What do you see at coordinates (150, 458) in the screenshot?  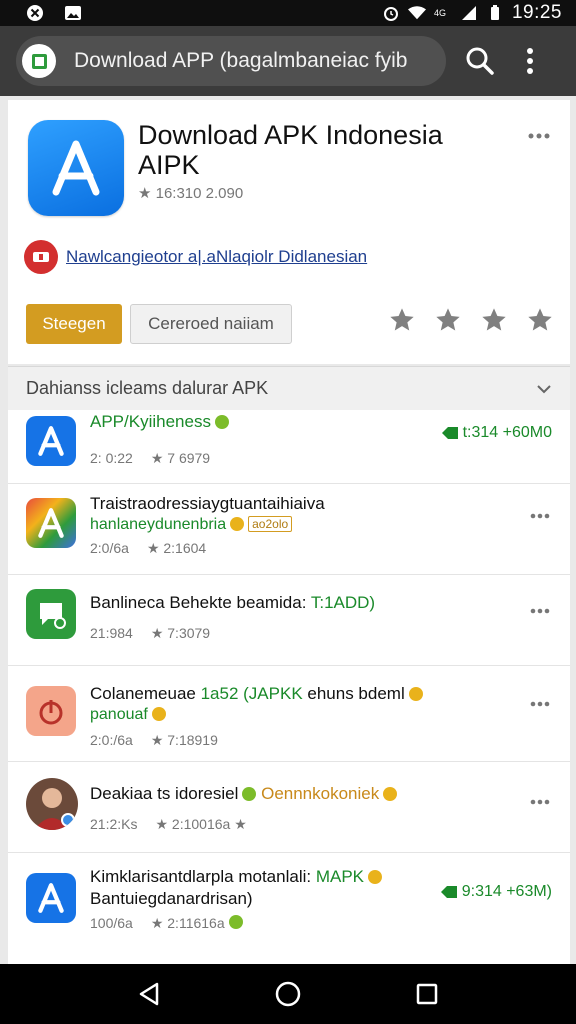 I see `item-meta: 2: 0:22 ★ 7 6979` at bounding box center [150, 458].